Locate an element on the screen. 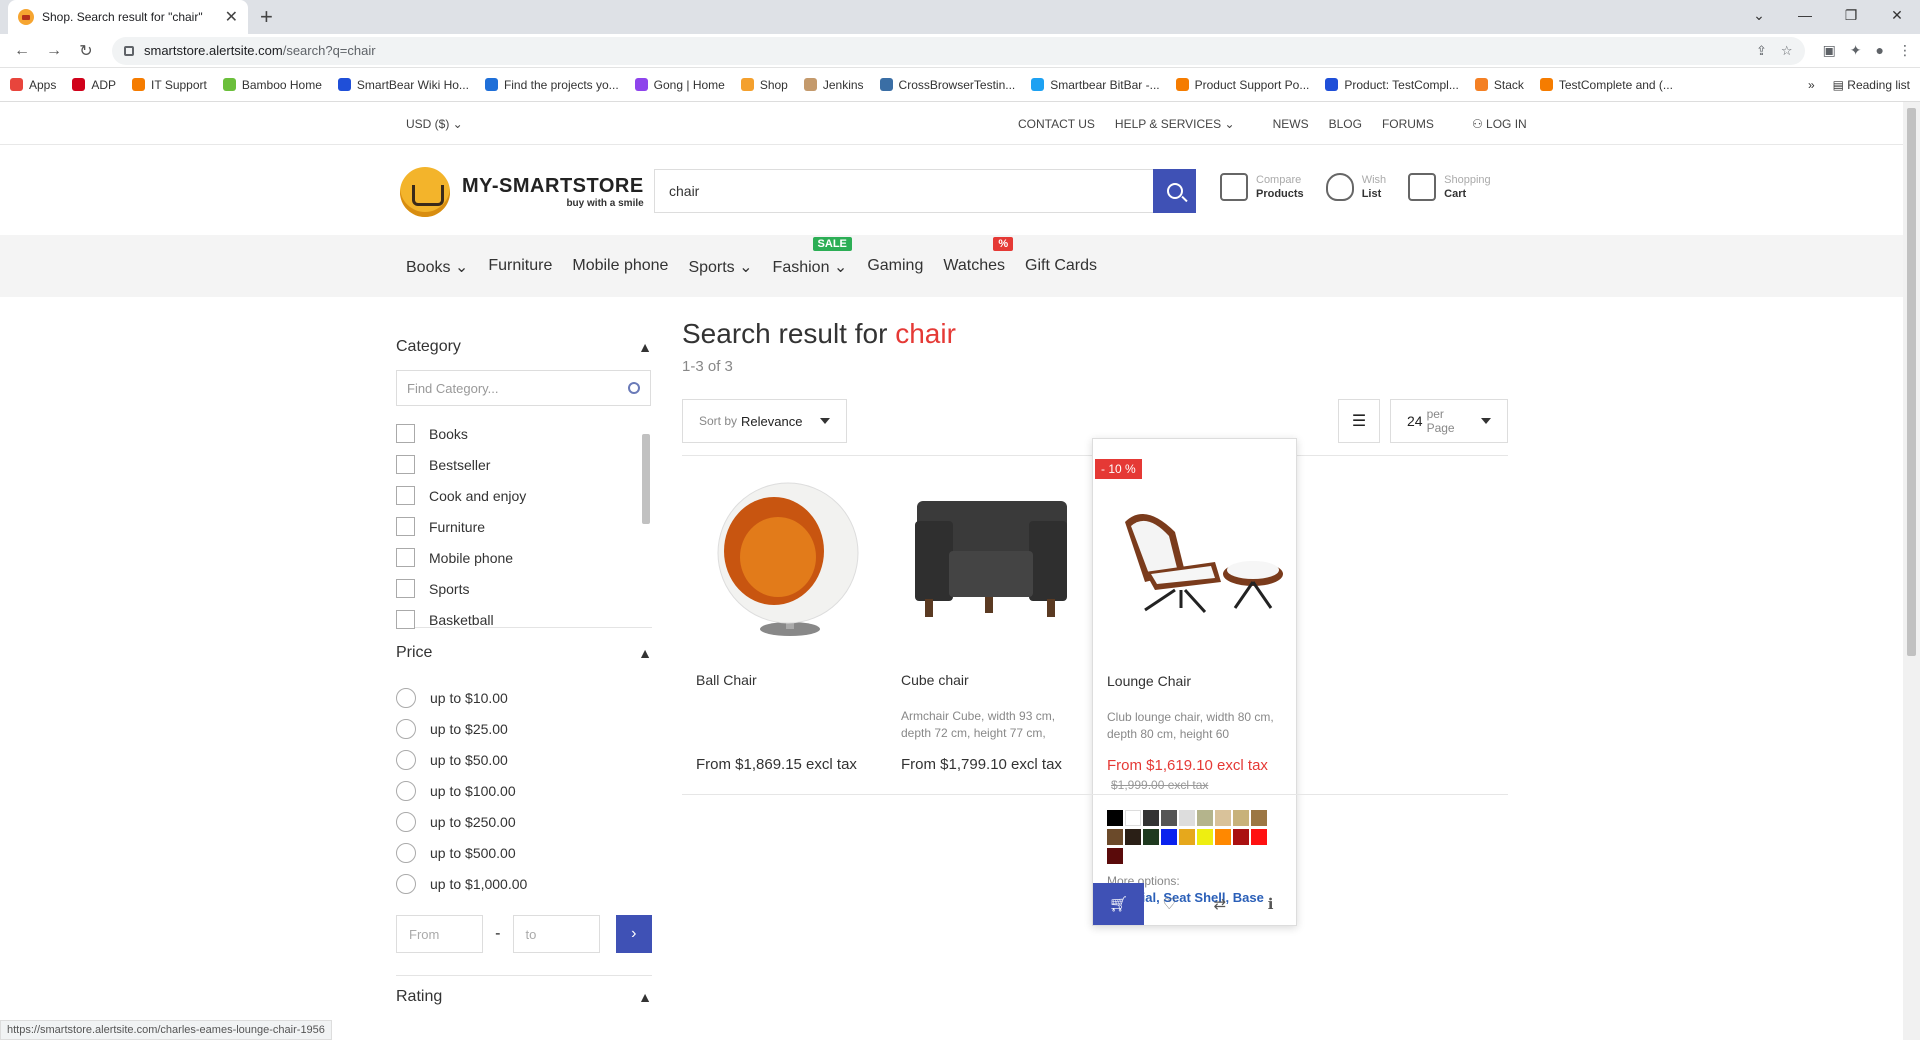 This screenshot has height=1040, width=1920. list-view-button: ☰ is located at coordinates (1359, 421).